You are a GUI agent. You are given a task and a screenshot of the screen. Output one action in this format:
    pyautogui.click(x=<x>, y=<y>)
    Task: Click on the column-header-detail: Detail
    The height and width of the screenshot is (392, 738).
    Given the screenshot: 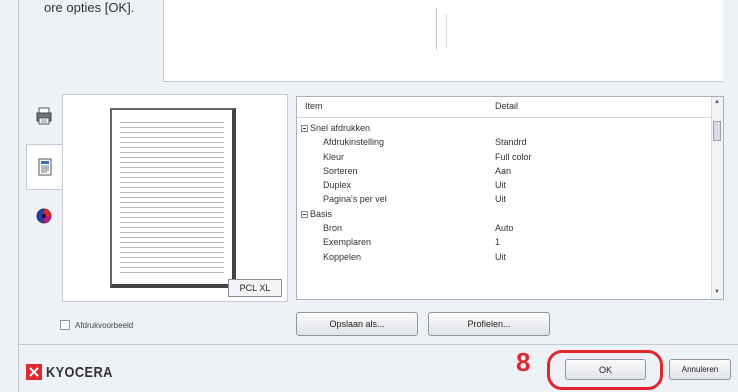 What is the action you would take?
    pyautogui.click(x=506, y=106)
    